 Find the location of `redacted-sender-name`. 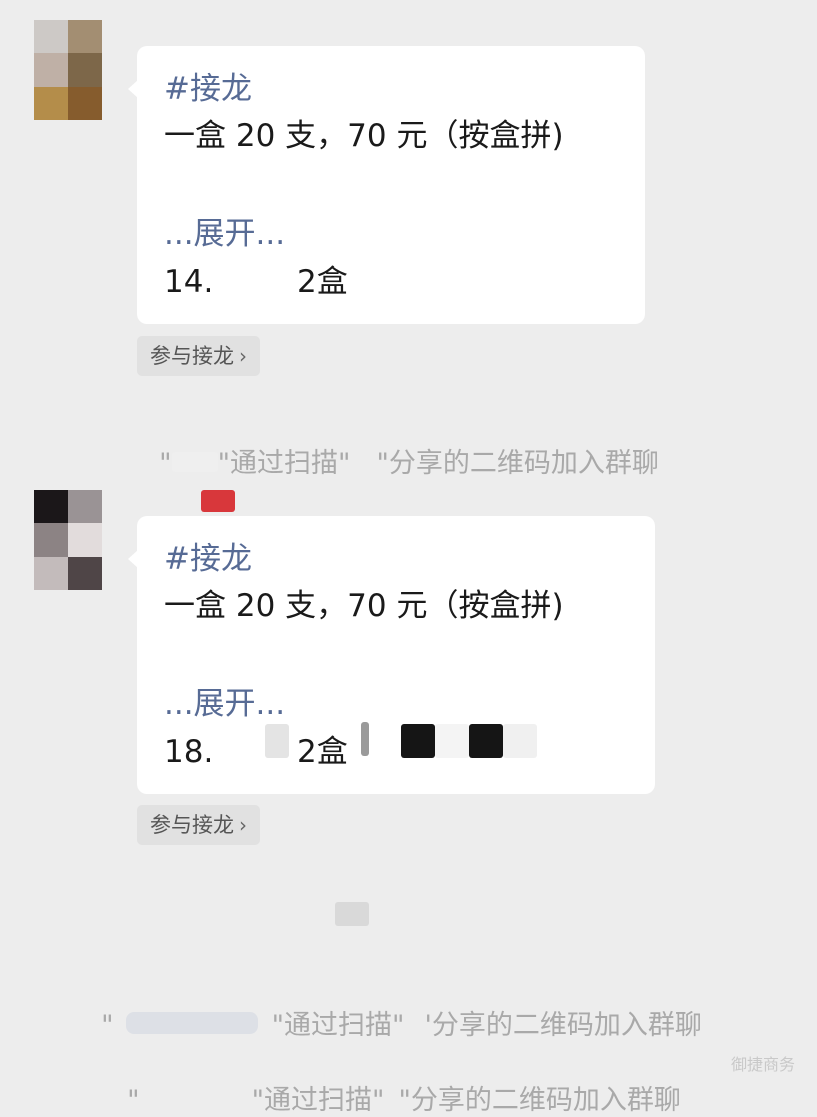

redacted-sender-name is located at coordinates (218, 501).